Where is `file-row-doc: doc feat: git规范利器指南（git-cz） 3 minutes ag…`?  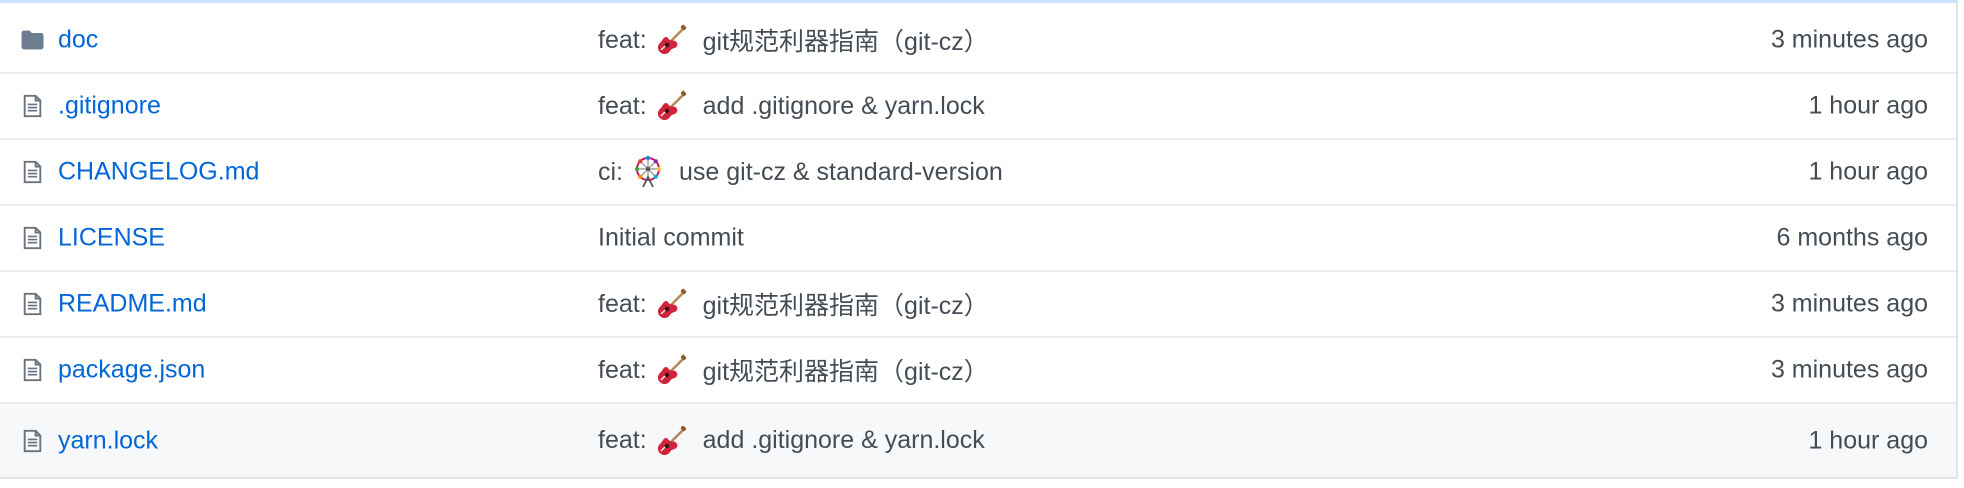 file-row-doc: doc feat: git规范利器指南（git-cz） 3 minutes ag… is located at coordinates (978, 41).